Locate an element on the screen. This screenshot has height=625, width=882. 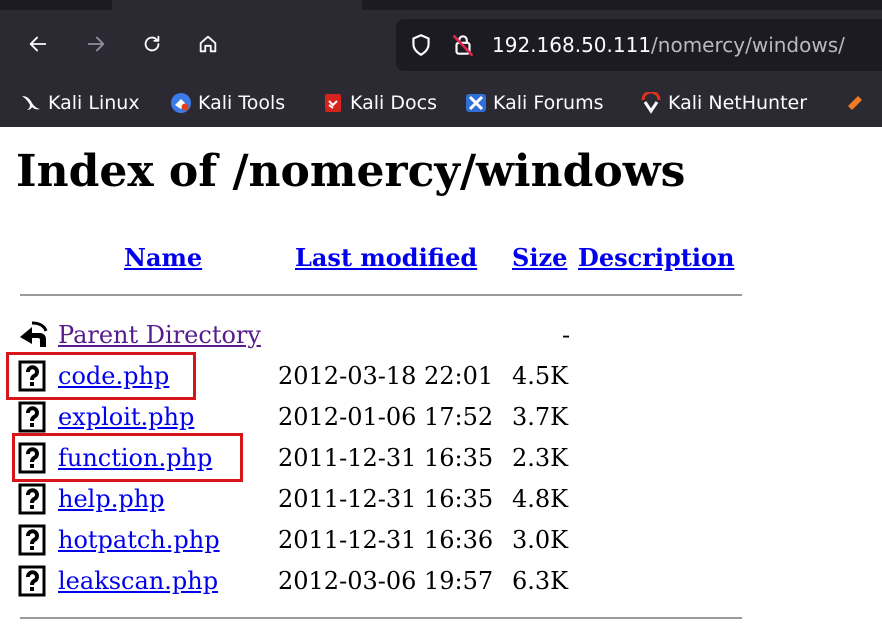
file-size: 6.3K is located at coordinates (540, 581).